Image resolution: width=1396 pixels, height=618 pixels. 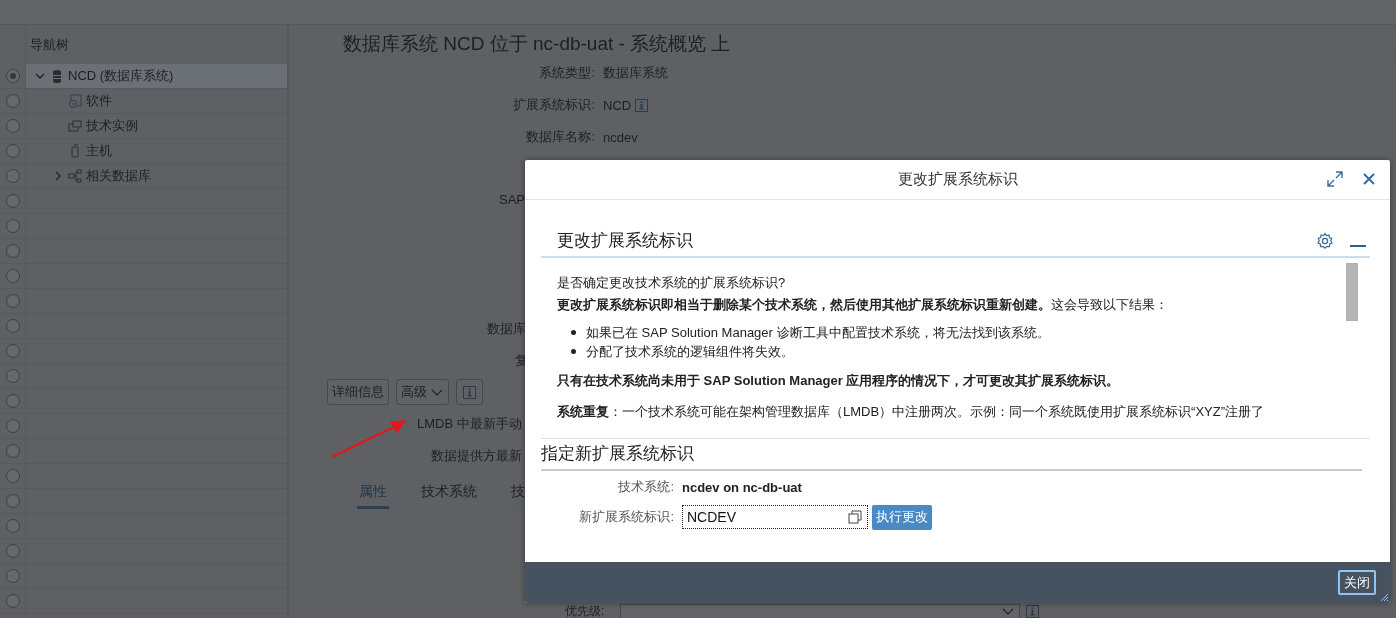 I want to click on list-item: 分配了技术系统的逻辑组件将失效。, so click(x=690, y=352).